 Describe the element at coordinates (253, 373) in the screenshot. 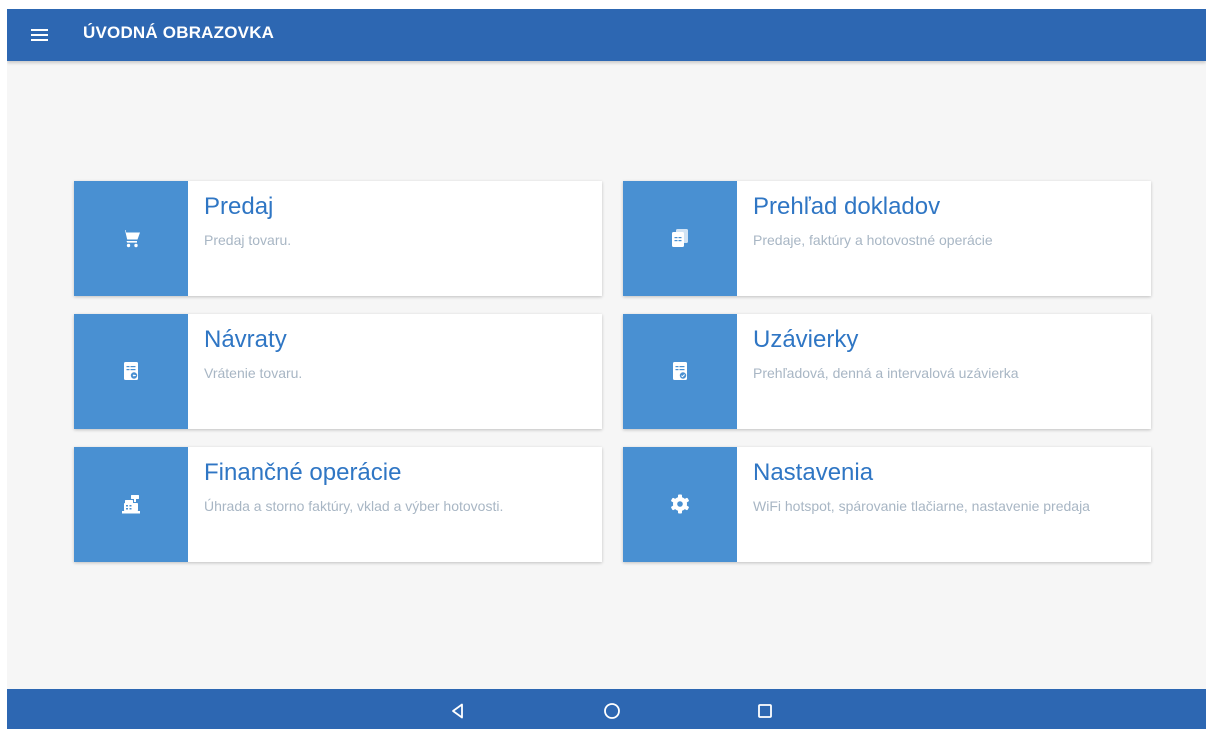

I see `tile-subtitle: Vrátenie tovaru.` at that location.